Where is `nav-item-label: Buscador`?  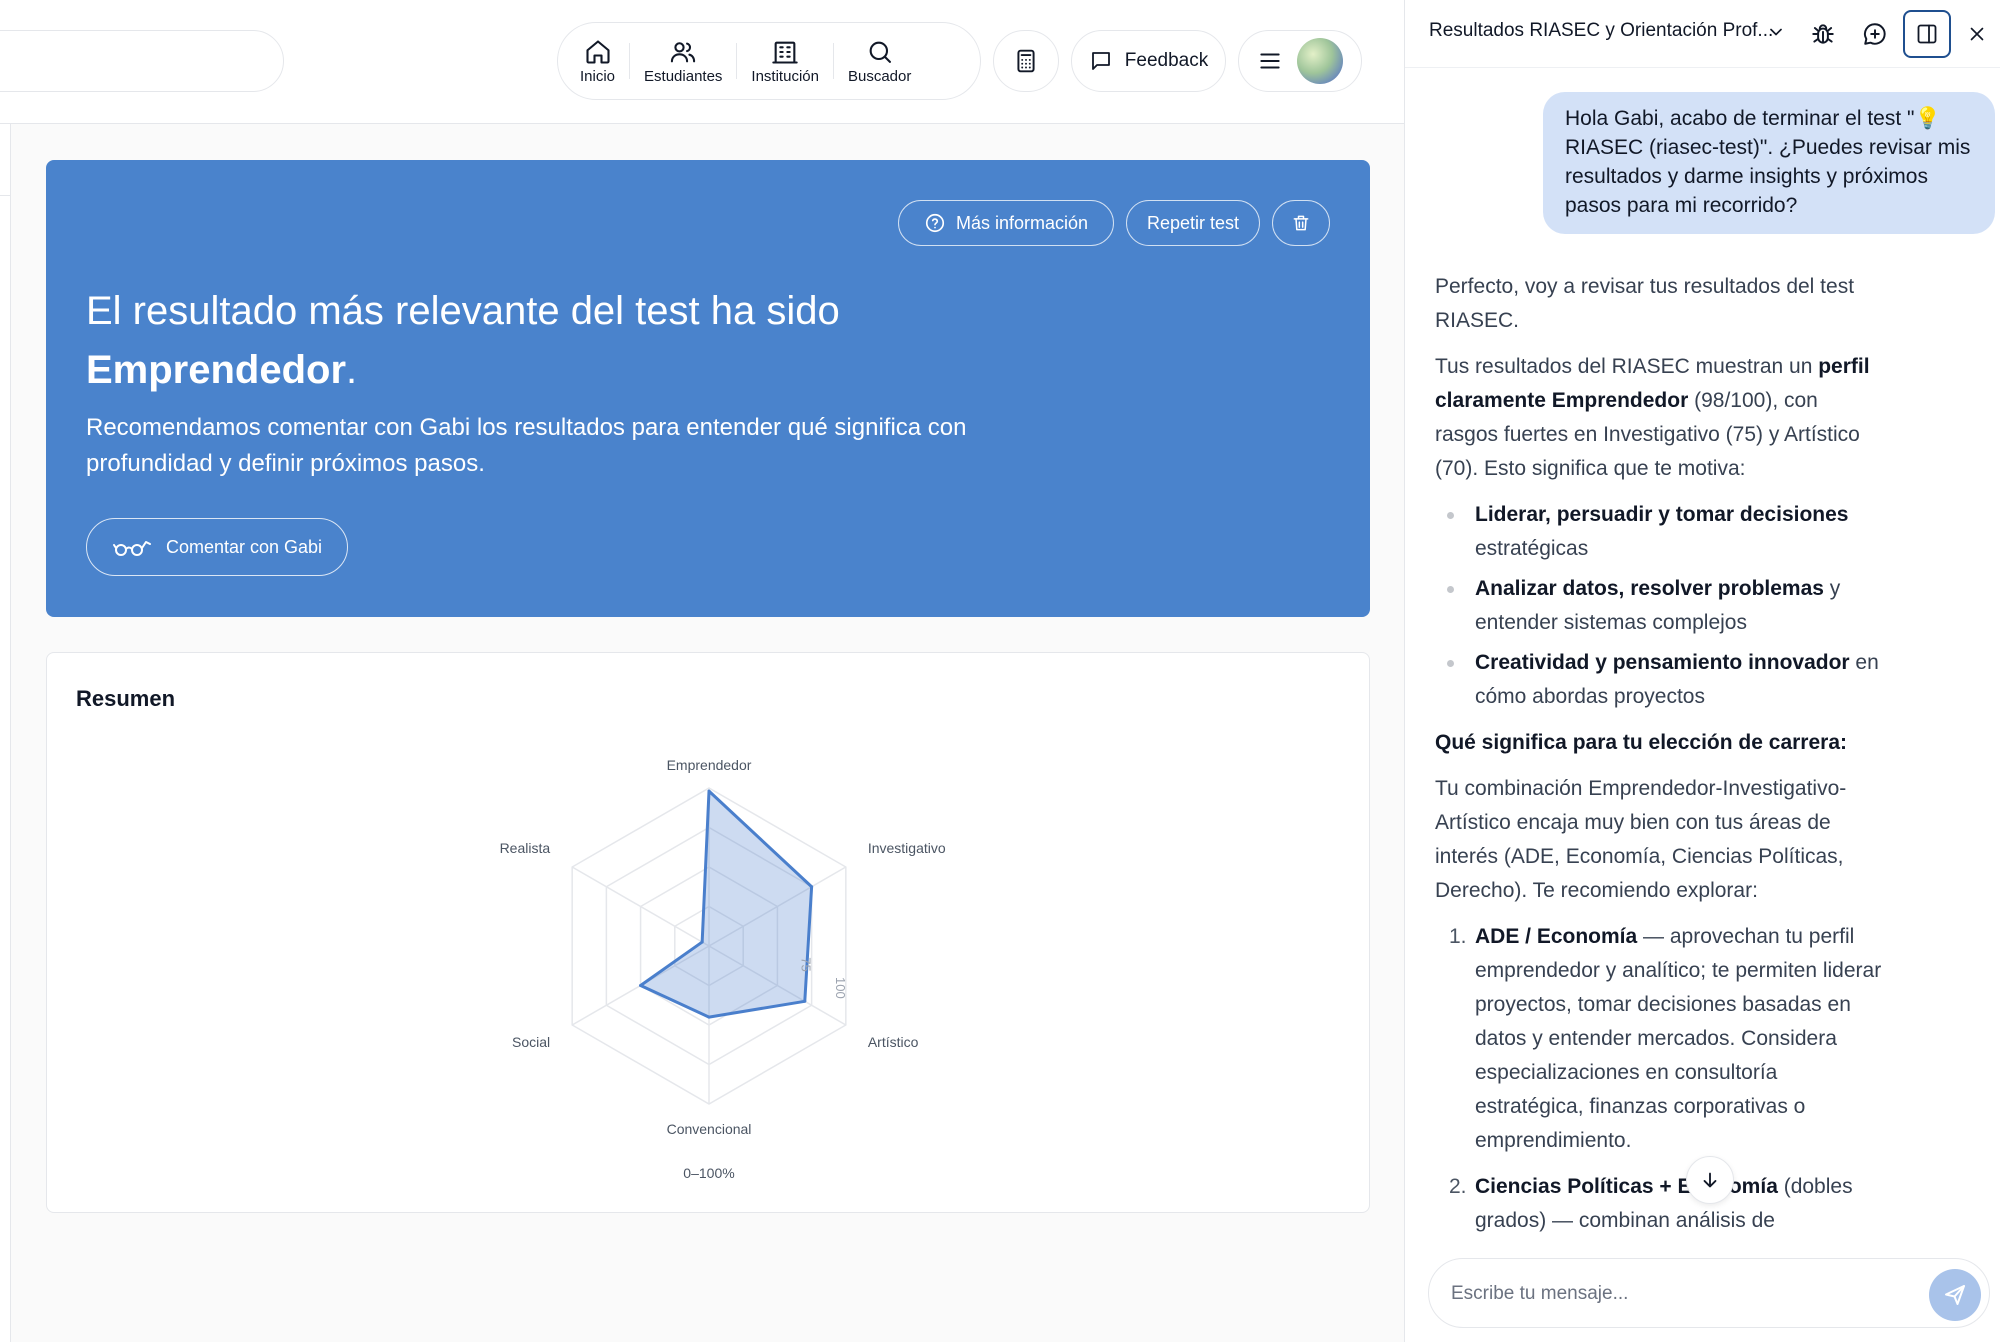
nav-item-label: Buscador is located at coordinates (879, 76).